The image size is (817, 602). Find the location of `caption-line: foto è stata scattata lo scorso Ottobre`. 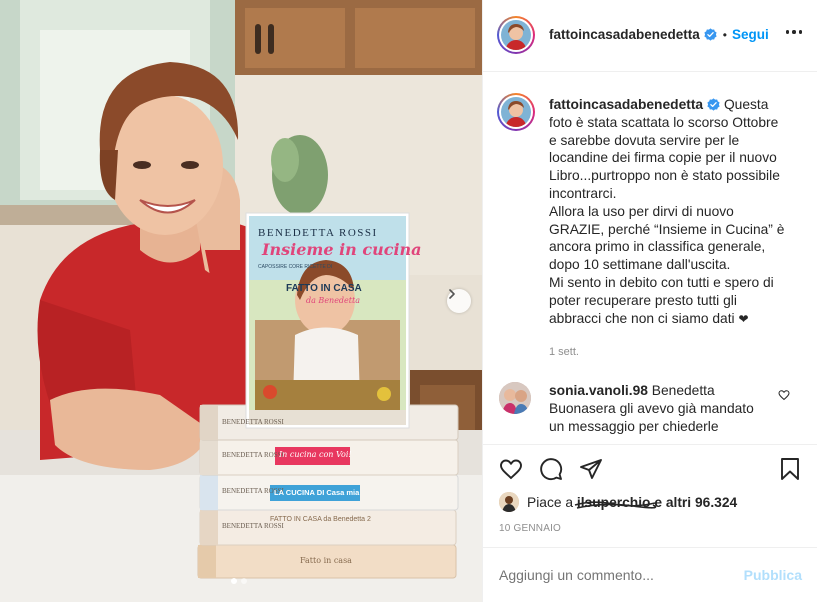

caption-line: foto è stata scattata lo scorso Ottobre is located at coordinates (664, 122).